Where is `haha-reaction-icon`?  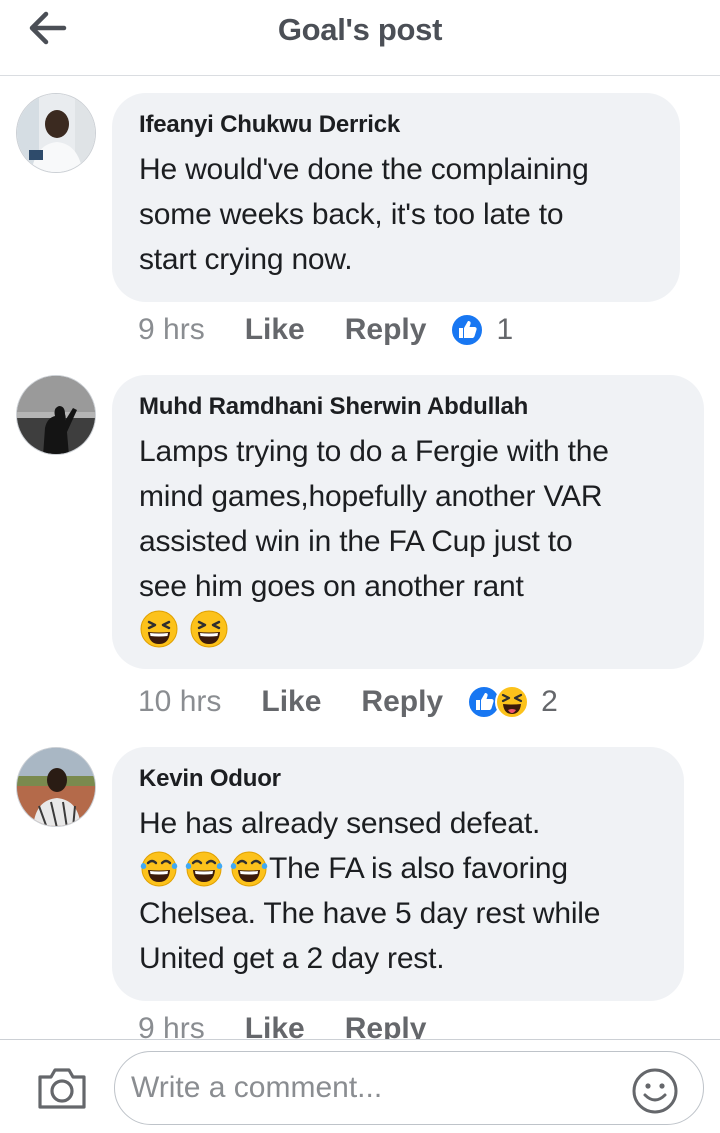 haha-reaction-icon is located at coordinates (512, 702).